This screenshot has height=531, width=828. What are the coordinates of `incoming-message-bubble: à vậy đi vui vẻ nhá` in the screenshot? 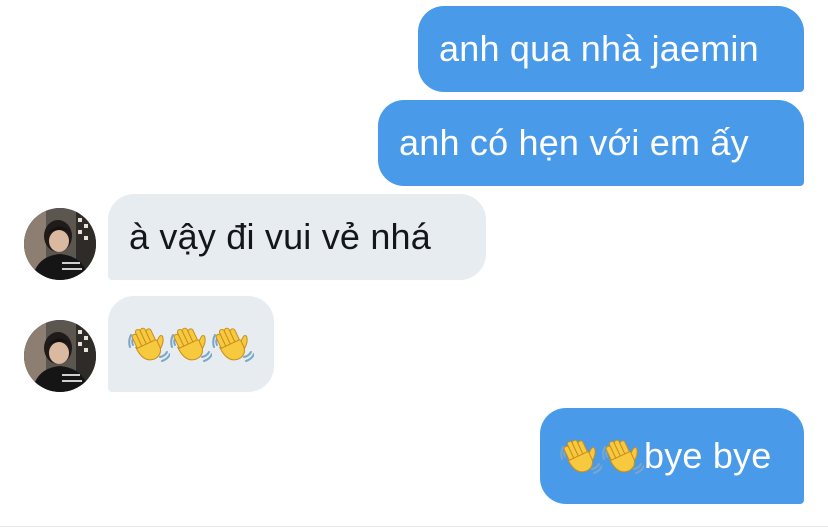 It's located at (297, 237).